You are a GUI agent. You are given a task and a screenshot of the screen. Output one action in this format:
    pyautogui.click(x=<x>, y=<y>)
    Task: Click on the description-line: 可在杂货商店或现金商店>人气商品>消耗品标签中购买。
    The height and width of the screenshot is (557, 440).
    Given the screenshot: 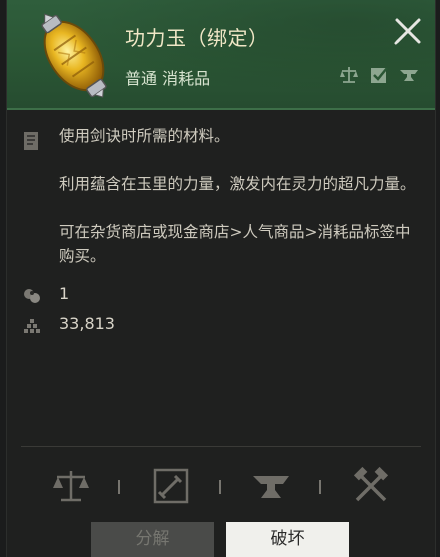 What is the action you would take?
    pyautogui.click(x=235, y=244)
    